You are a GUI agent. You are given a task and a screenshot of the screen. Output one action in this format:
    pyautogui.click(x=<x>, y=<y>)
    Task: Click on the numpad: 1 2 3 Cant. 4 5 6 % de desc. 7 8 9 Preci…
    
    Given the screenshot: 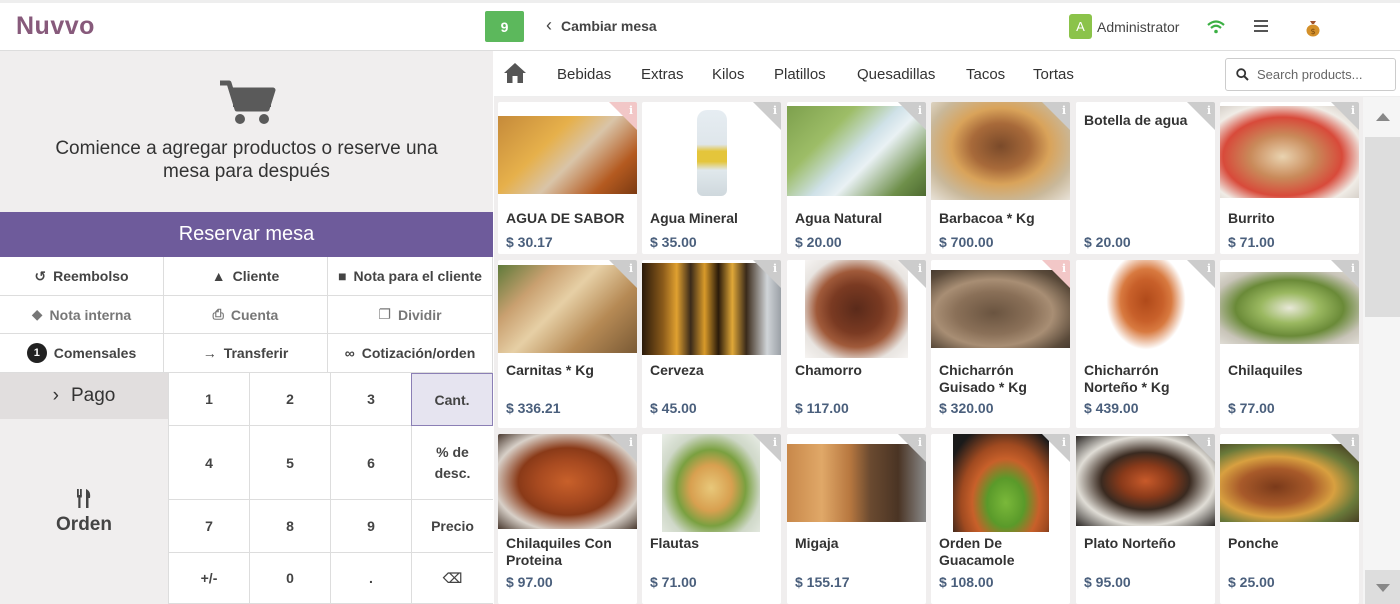 What is the action you would take?
    pyautogui.click(x=330, y=488)
    